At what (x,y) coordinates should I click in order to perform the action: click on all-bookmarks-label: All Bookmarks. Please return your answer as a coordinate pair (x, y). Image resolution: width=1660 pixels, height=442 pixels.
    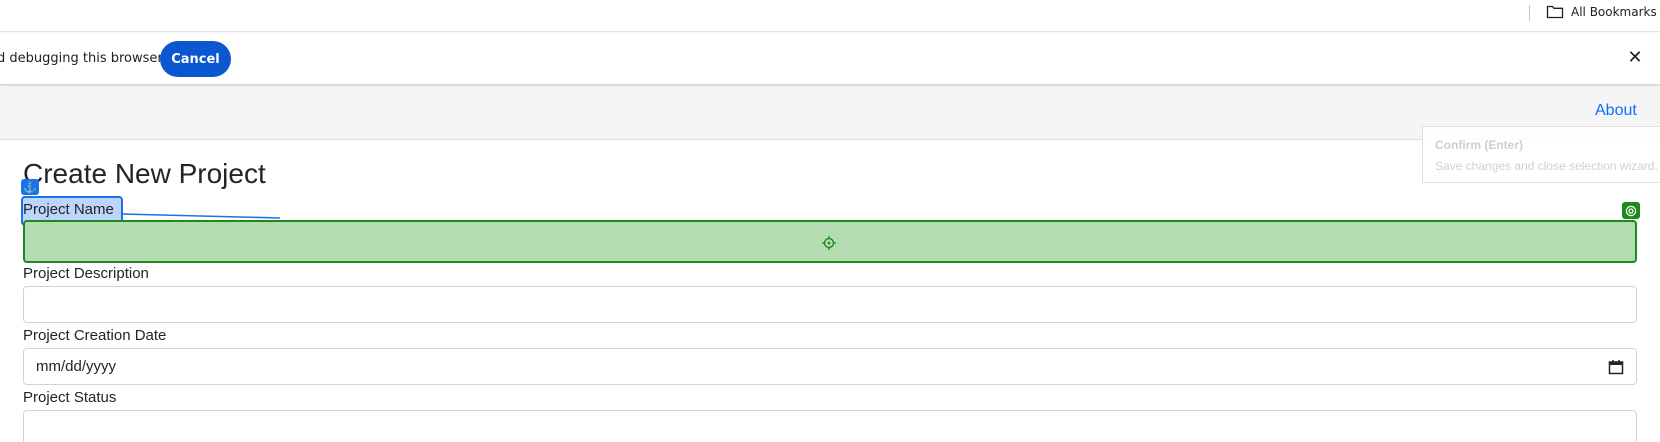
    Looking at the image, I should click on (1614, 12).